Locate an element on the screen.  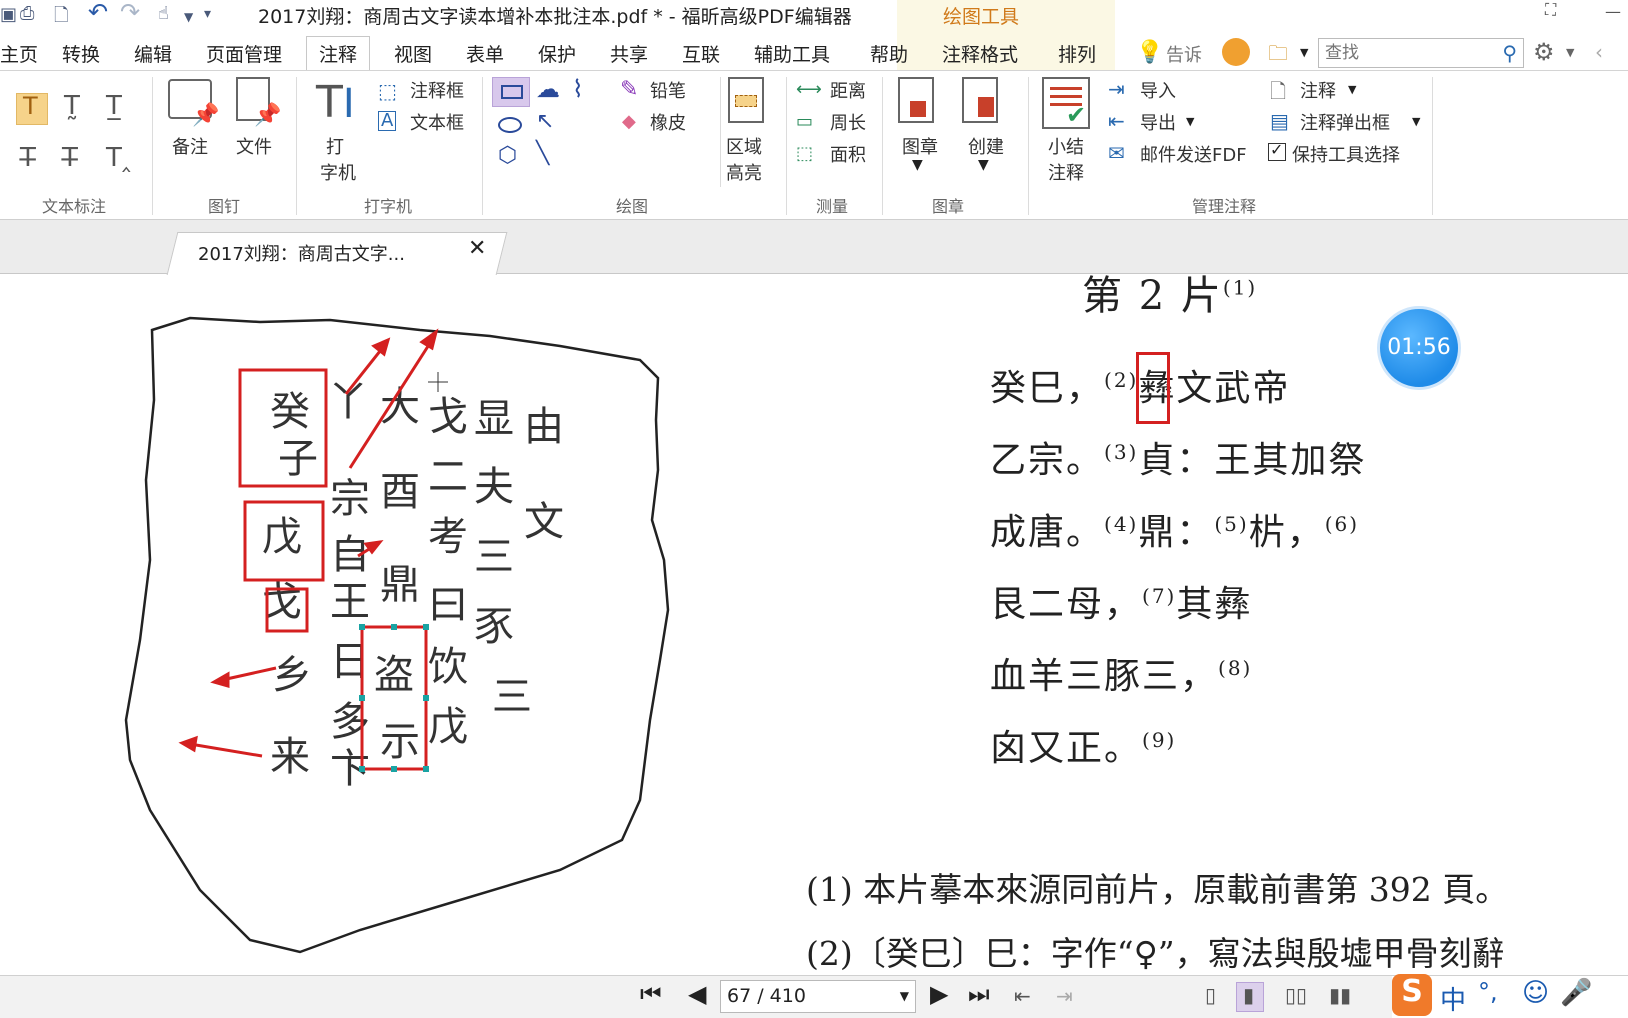
single-page-view-icon: ▯ is located at coordinates (1212, 997).